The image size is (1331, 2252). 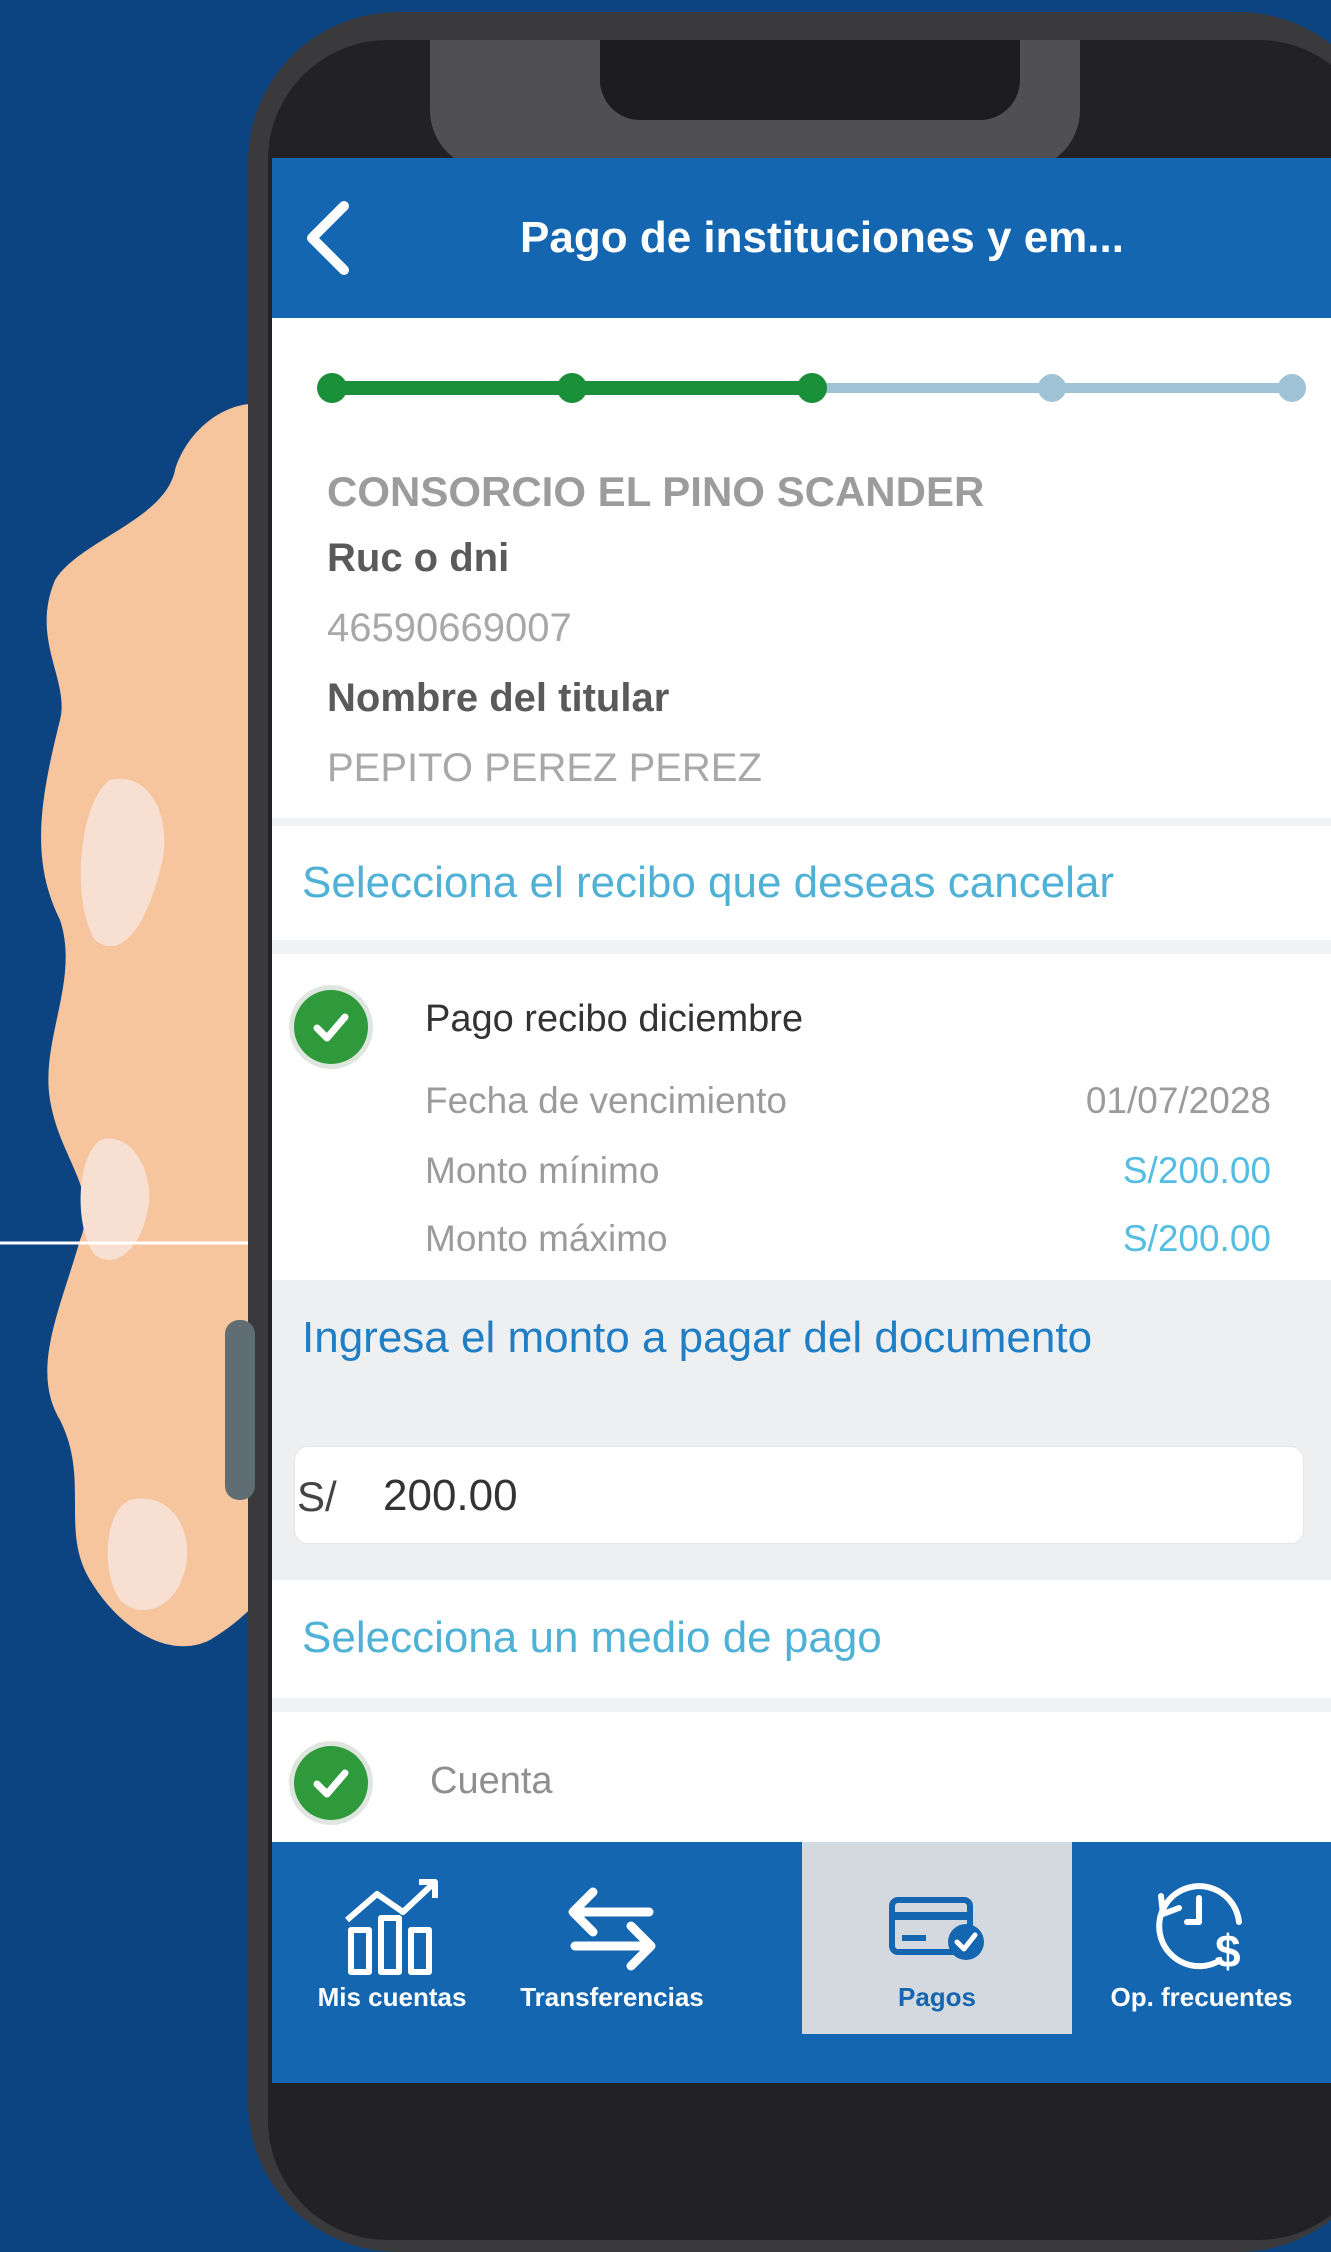 I want to click on amount-input: S/ 200.00, so click(x=799, y=1495).